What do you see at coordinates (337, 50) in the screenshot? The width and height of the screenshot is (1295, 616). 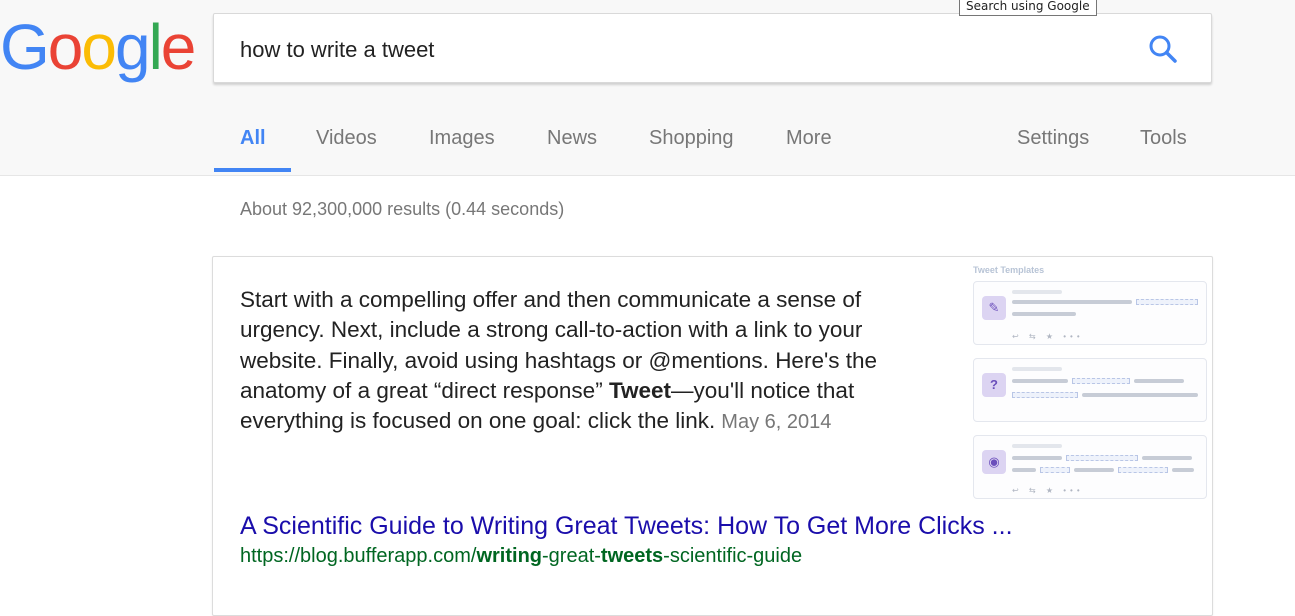 I see `search-input: how to write a tweet` at bounding box center [337, 50].